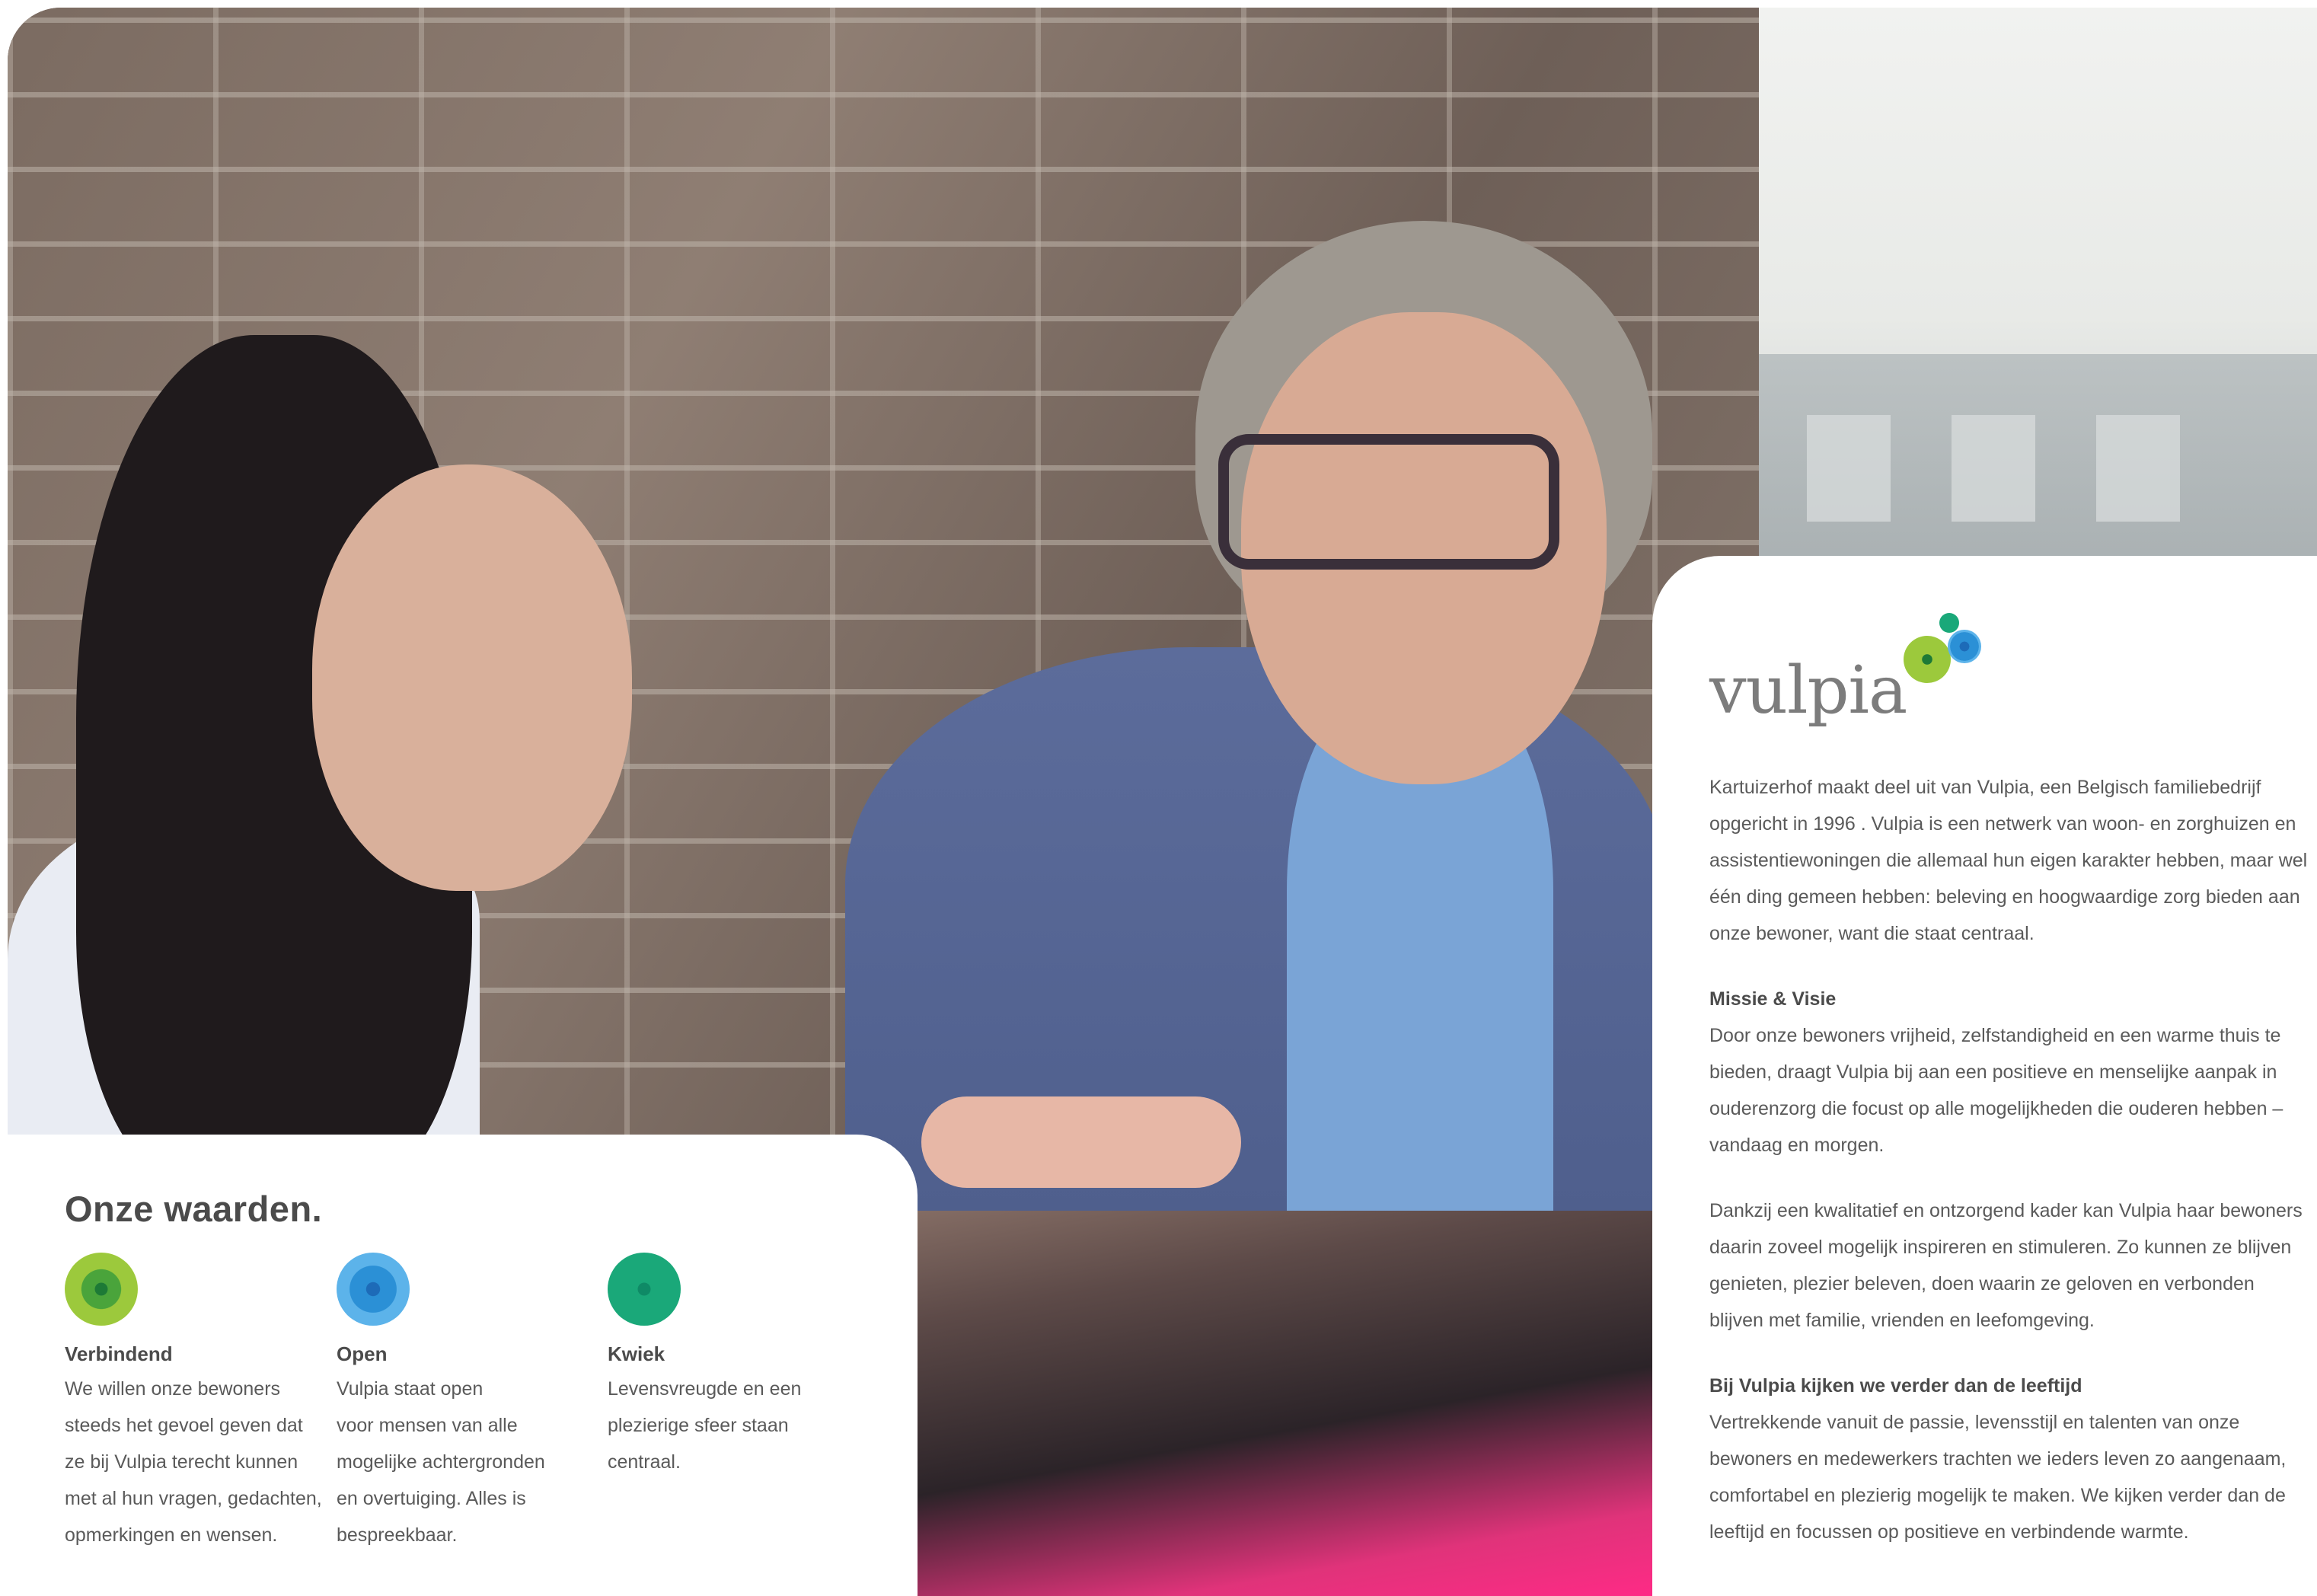 Image resolution: width=2317 pixels, height=1596 pixels. I want to click on blue-ring-dot-icon, so click(373, 1289).